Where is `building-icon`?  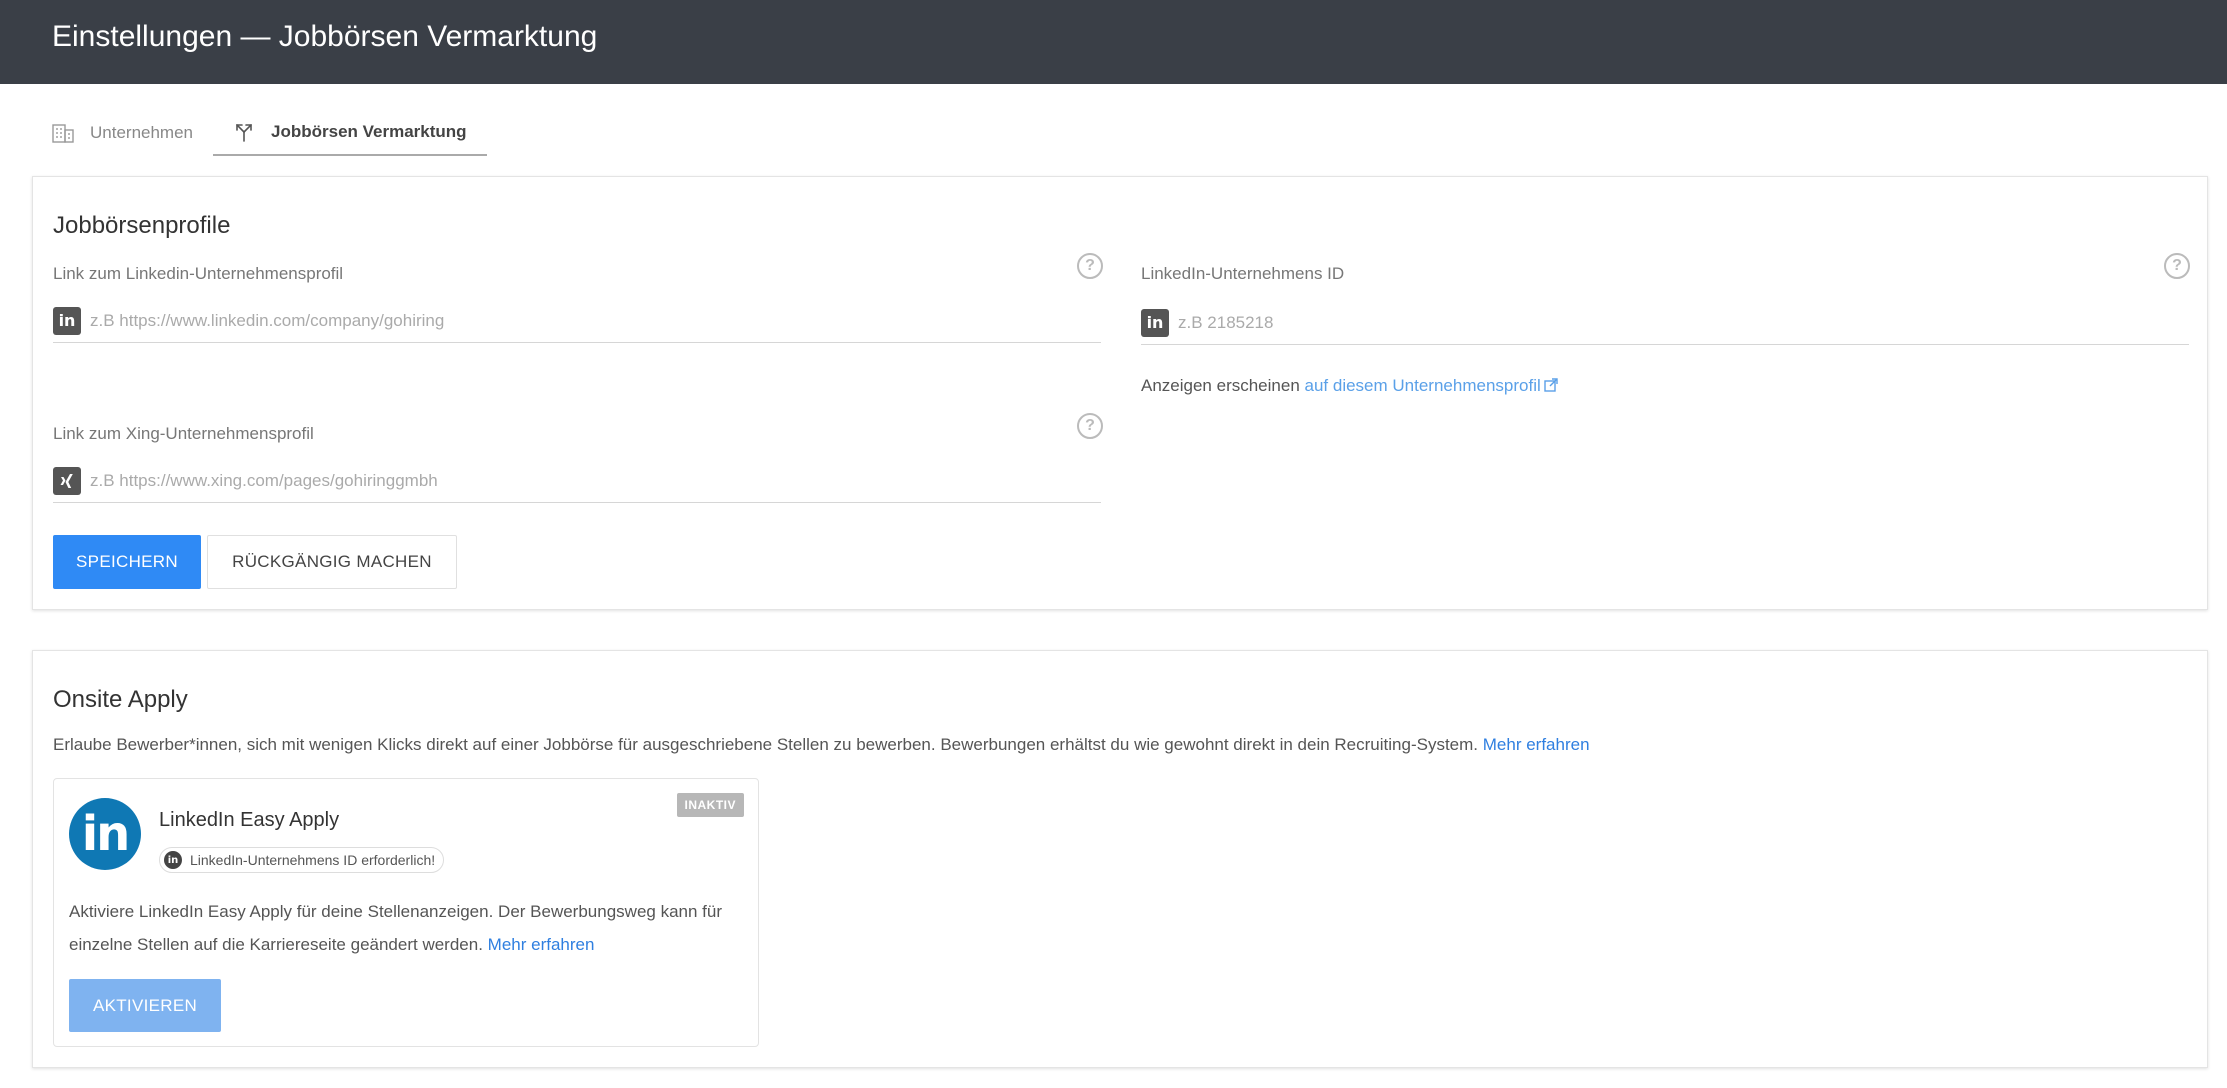 building-icon is located at coordinates (63, 133).